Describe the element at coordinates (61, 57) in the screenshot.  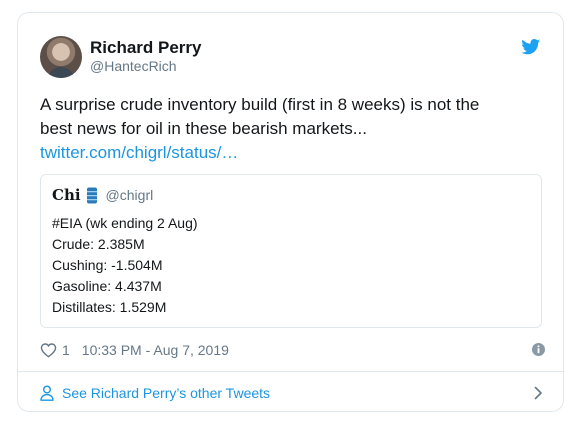
I see `author-avatar` at that location.